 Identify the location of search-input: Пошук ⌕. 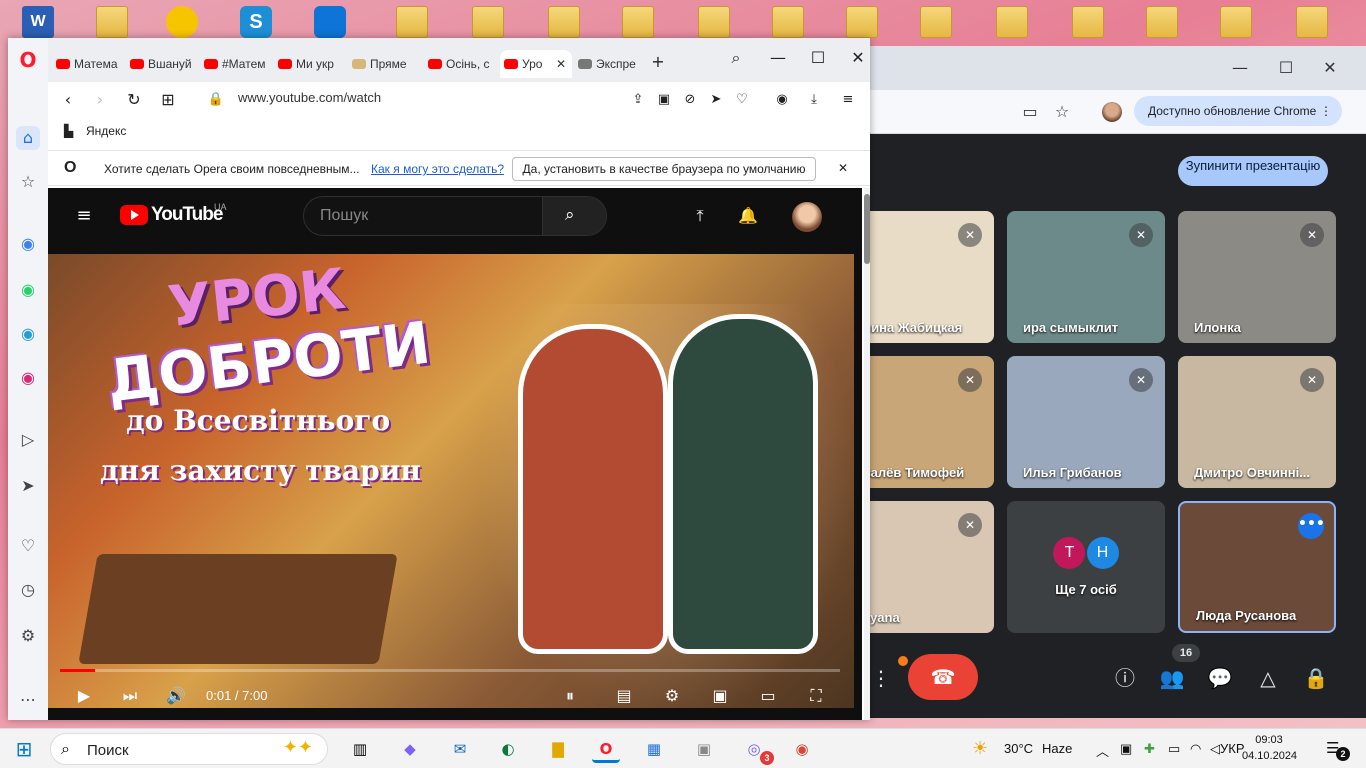
(455, 216).